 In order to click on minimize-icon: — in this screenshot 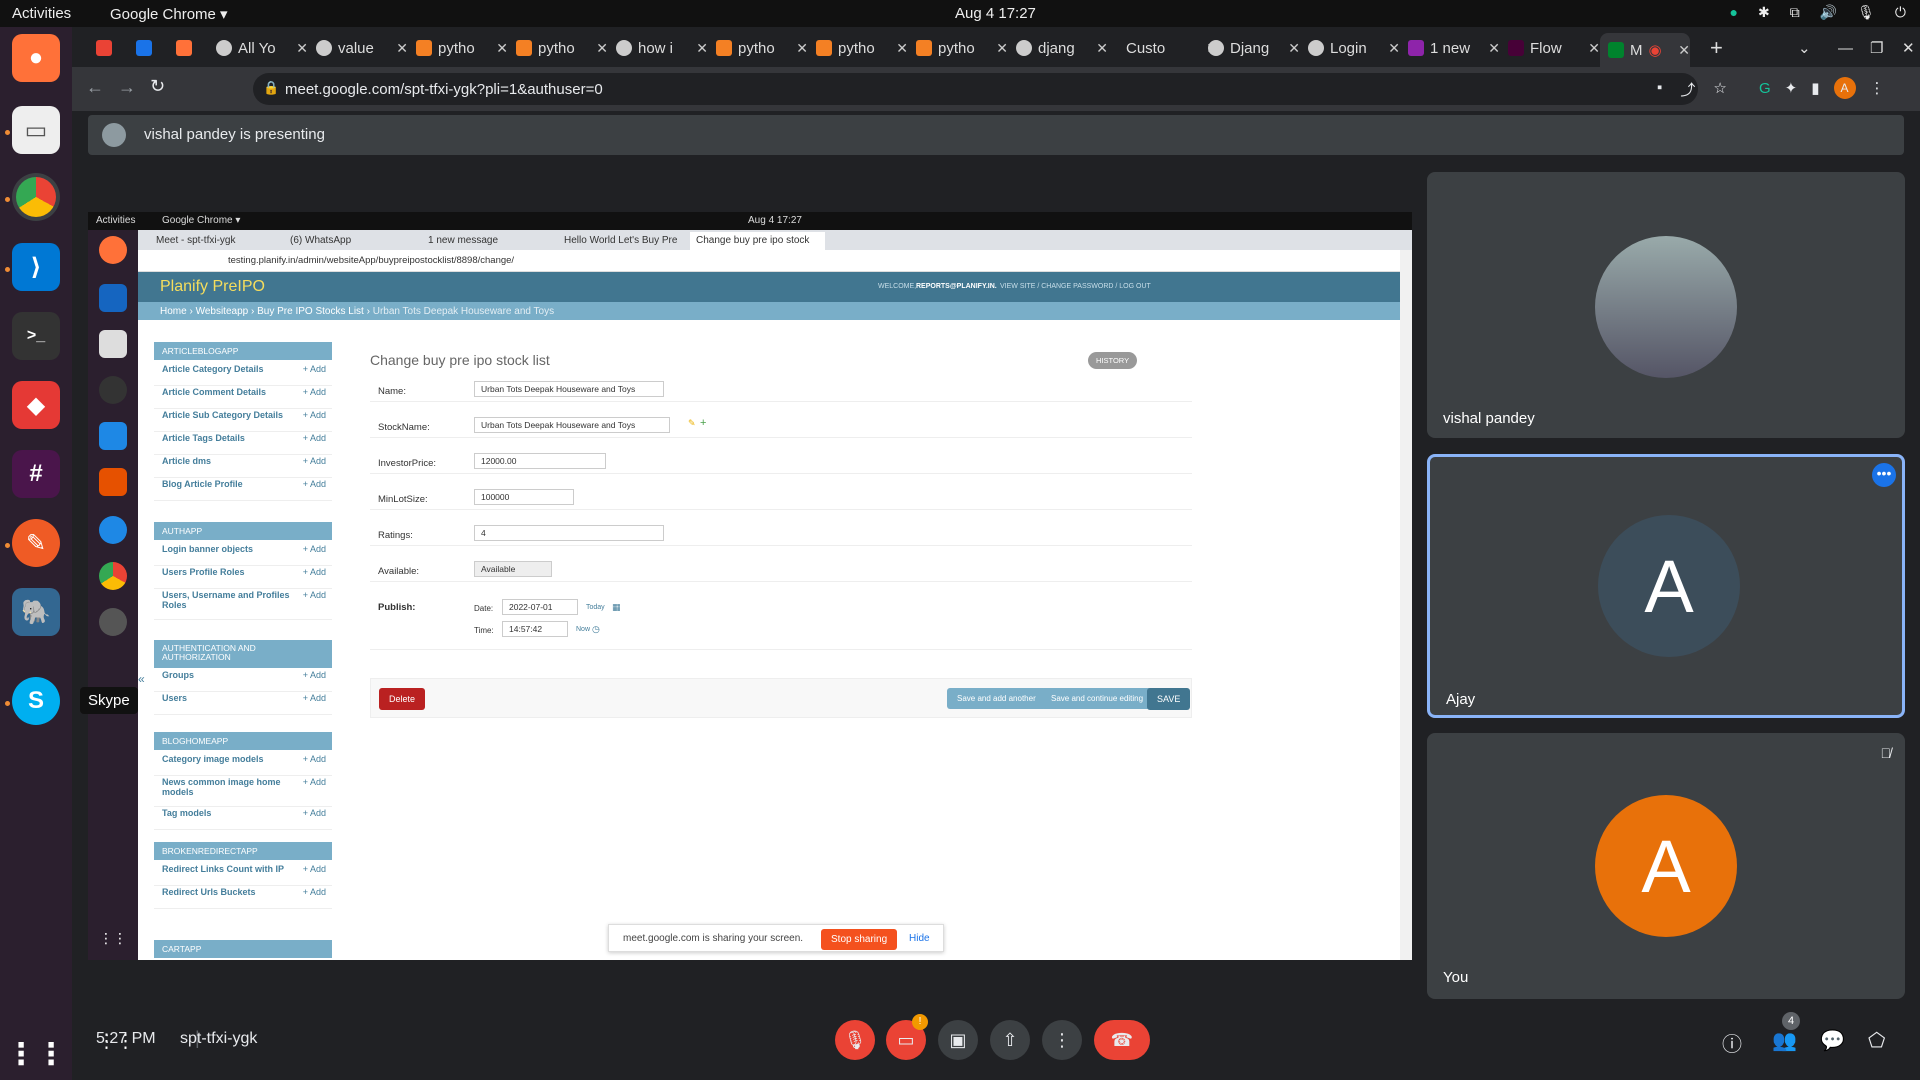, I will do `click(1841, 48)`.